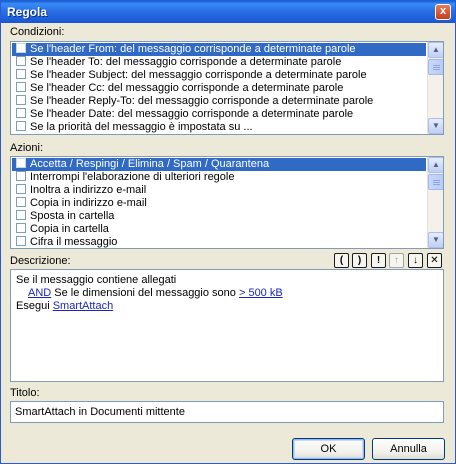 Image resolution: width=456 pixels, height=464 pixels. I want to click on cancel-button: Annulla, so click(408, 449).